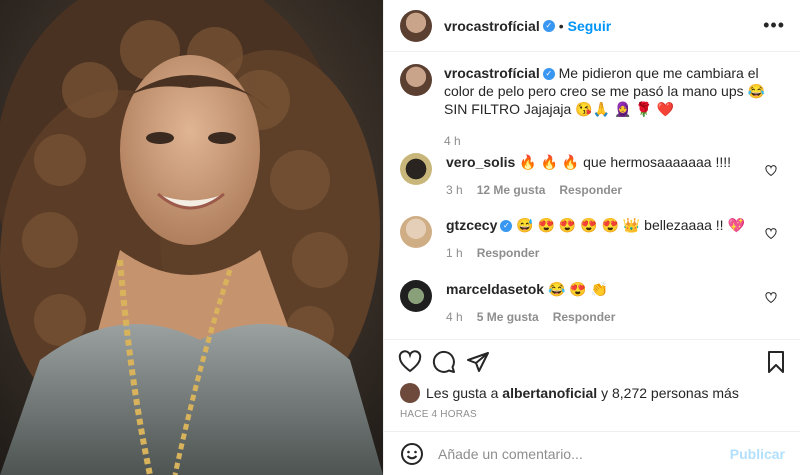  Describe the element at coordinates (774, 25) in the screenshot. I see `more-icon: •••` at that location.